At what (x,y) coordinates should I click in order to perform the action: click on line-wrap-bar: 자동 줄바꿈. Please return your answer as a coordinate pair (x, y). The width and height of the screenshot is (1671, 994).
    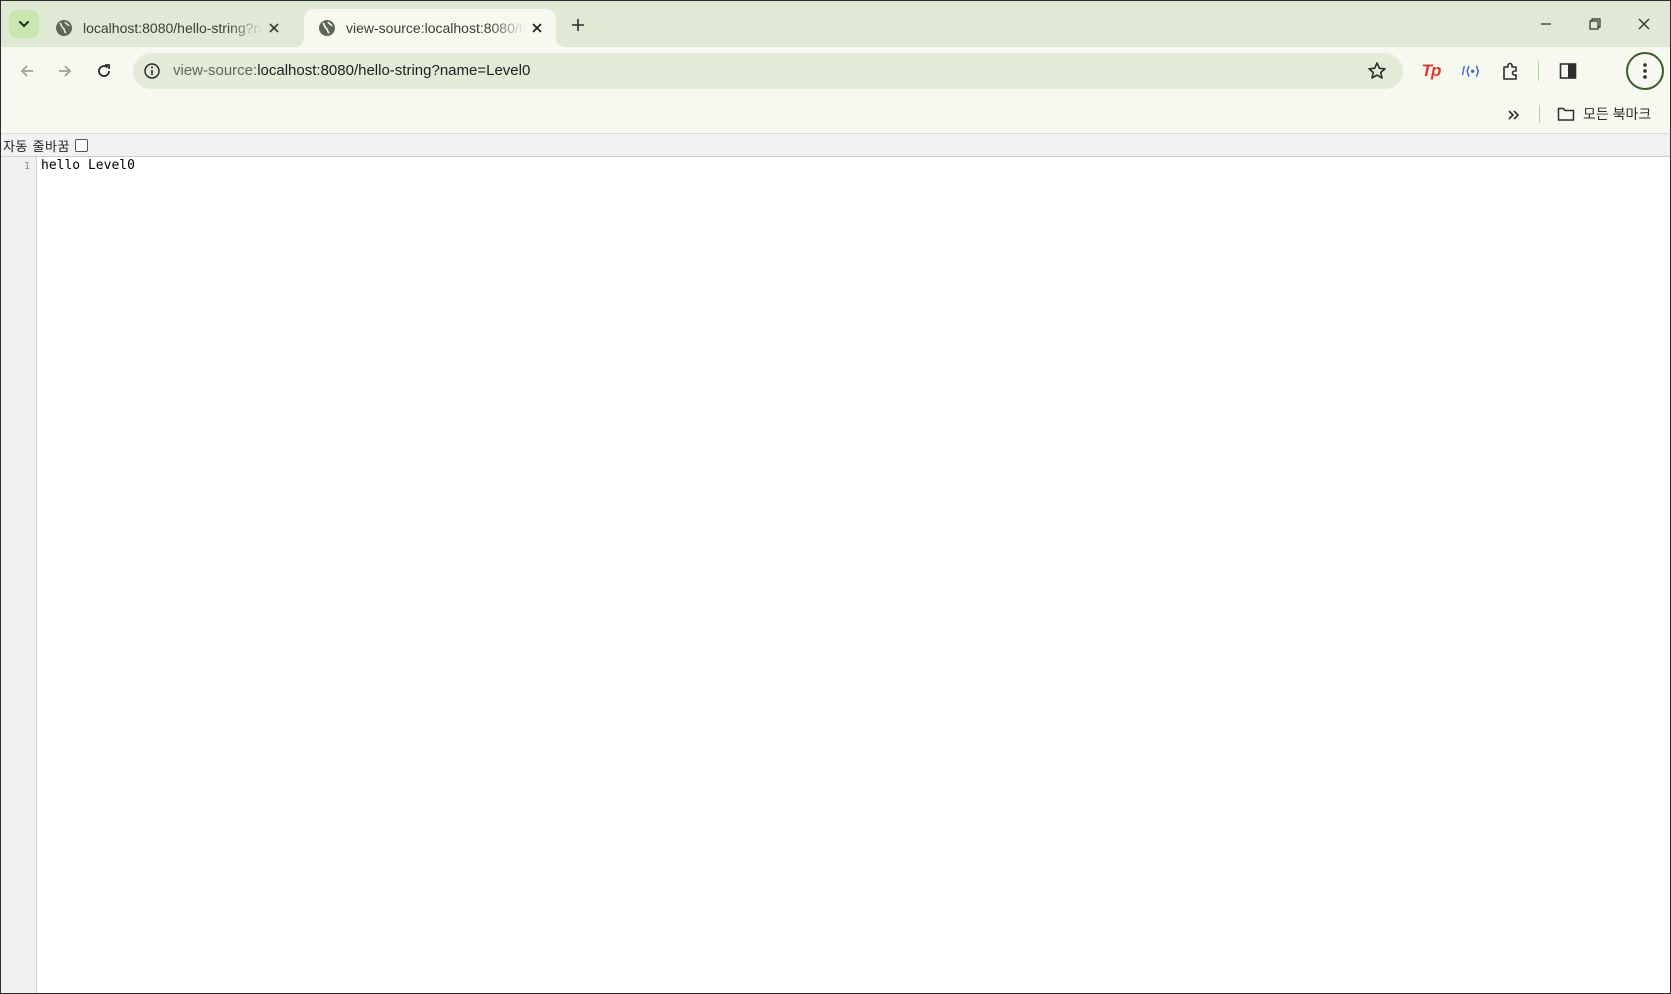
    Looking at the image, I should click on (835, 145).